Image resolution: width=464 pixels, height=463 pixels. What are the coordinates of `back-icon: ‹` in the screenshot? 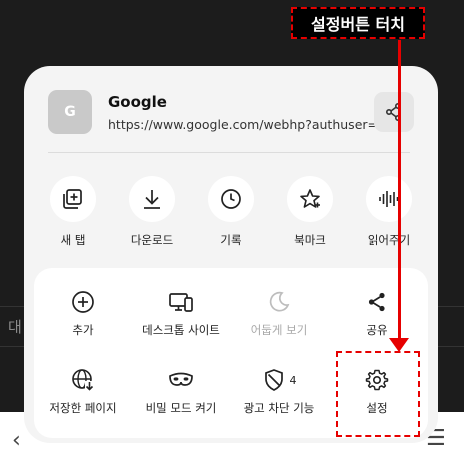 It's located at (16, 440).